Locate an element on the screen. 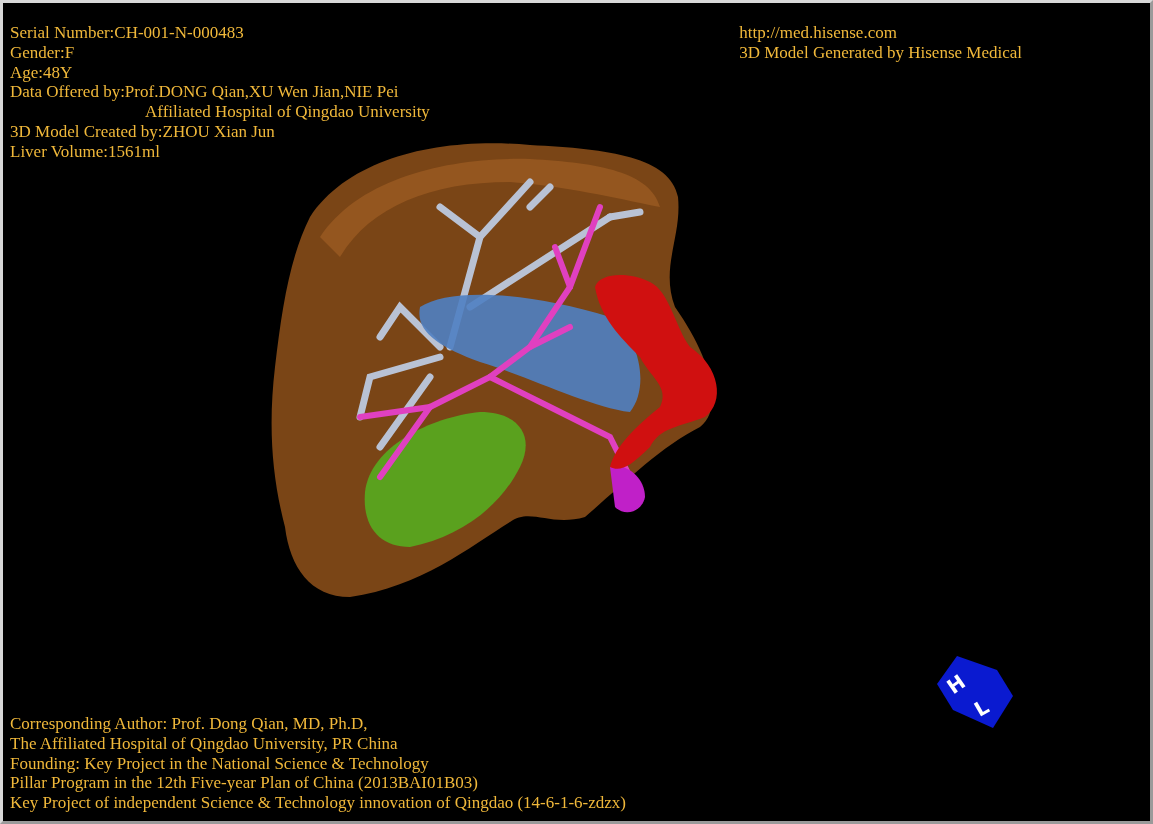 The width and height of the screenshot is (1153, 824). footer-text: Pillar Program in the 12th Five-year Plan of China (2013BAI01B03) is located at coordinates (244, 783).